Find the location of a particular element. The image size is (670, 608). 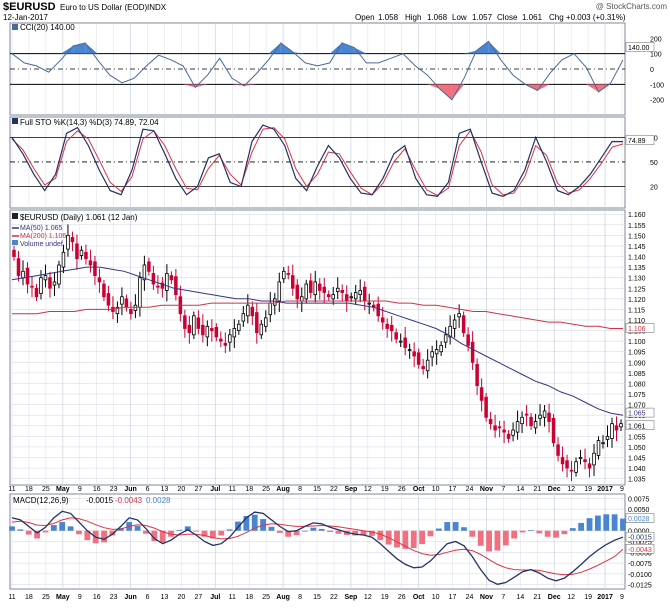

price-tick-label: 1.040 is located at coordinates (637, 469).